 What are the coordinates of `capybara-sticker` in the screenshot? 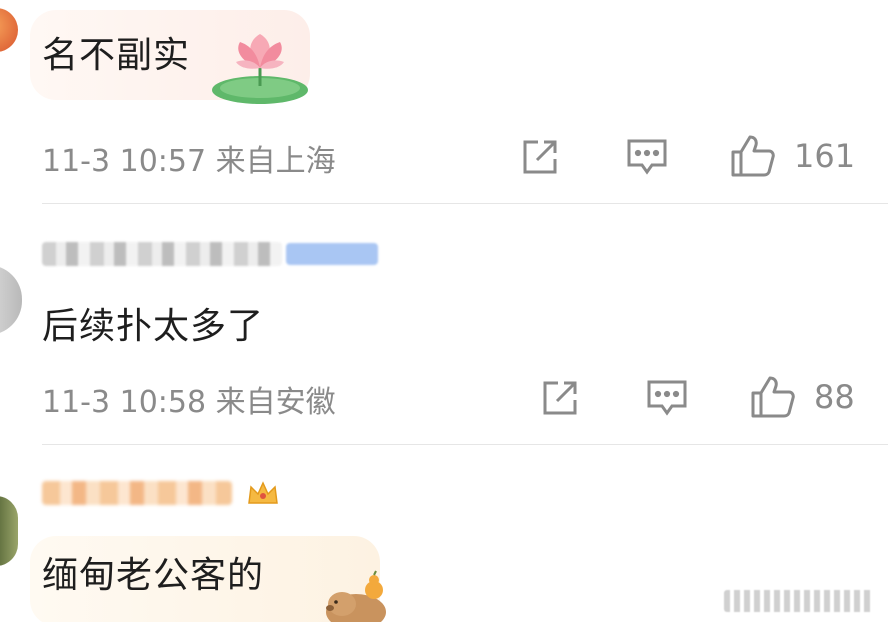 It's located at (356, 596).